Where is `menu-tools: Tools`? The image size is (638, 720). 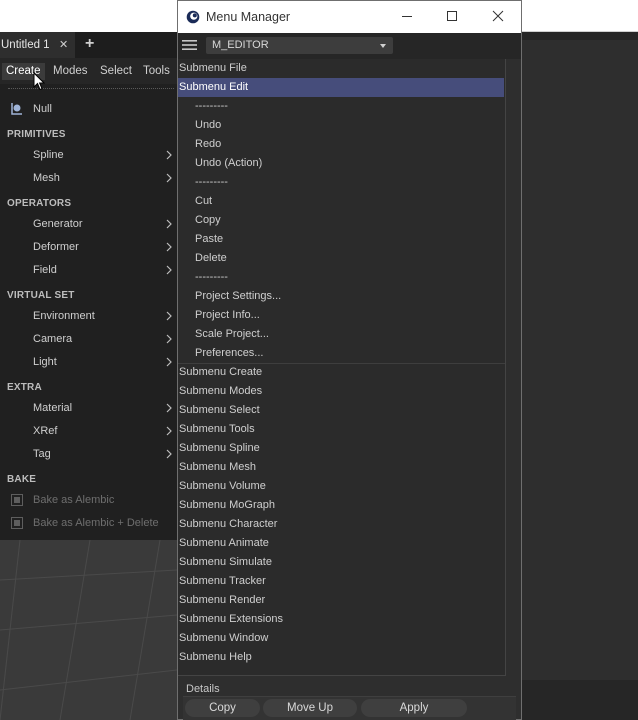
menu-tools: Tools is located at coordinates (156, 71).